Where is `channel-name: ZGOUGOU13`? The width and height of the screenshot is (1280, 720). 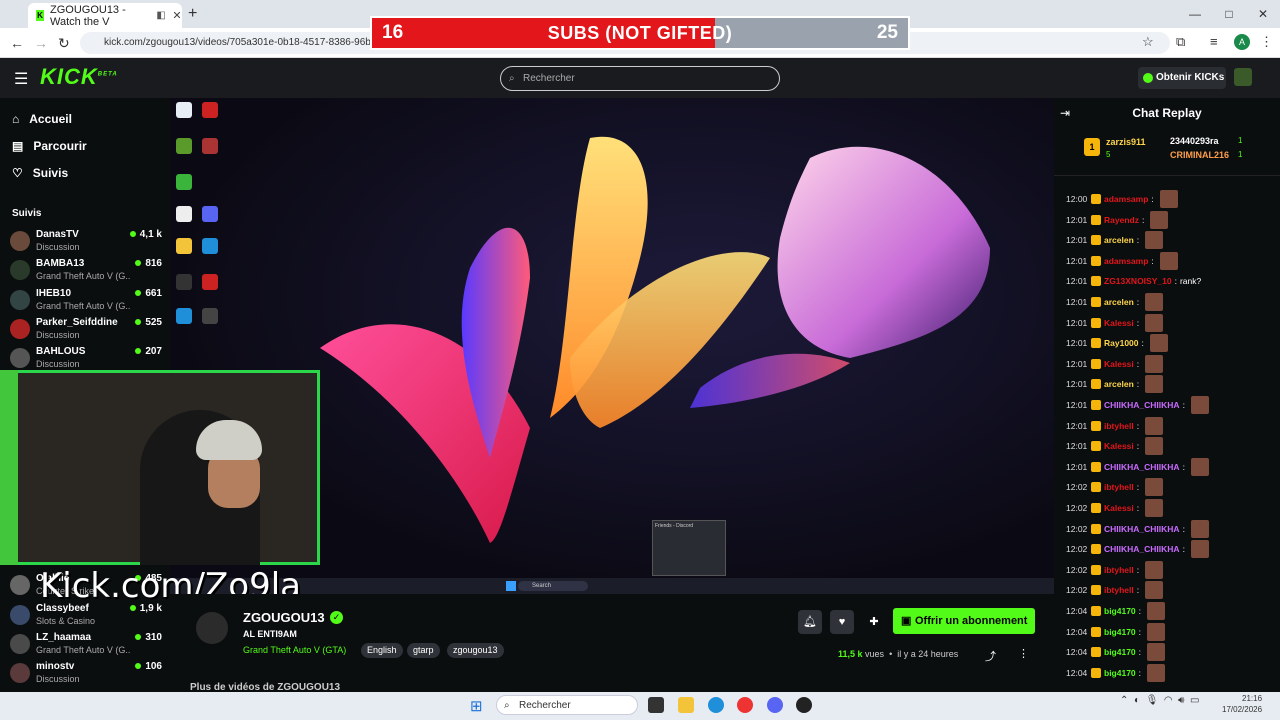
channel-name: ZGOUGOU13 is located at coordinates (284, 617).